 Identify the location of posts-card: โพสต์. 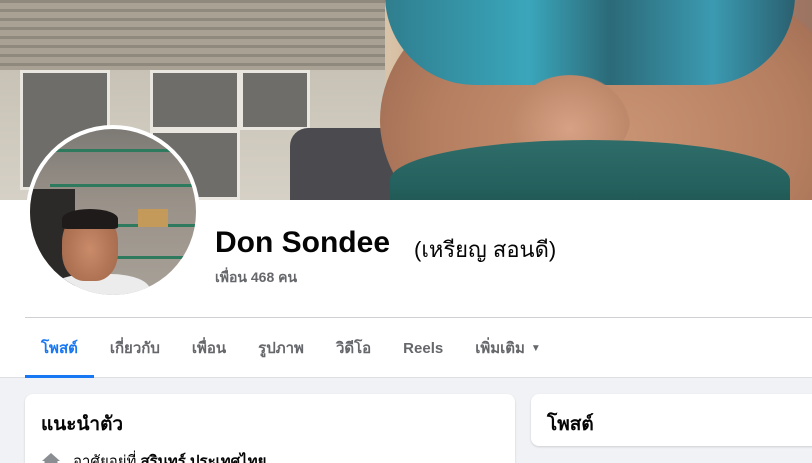
(671, 420).